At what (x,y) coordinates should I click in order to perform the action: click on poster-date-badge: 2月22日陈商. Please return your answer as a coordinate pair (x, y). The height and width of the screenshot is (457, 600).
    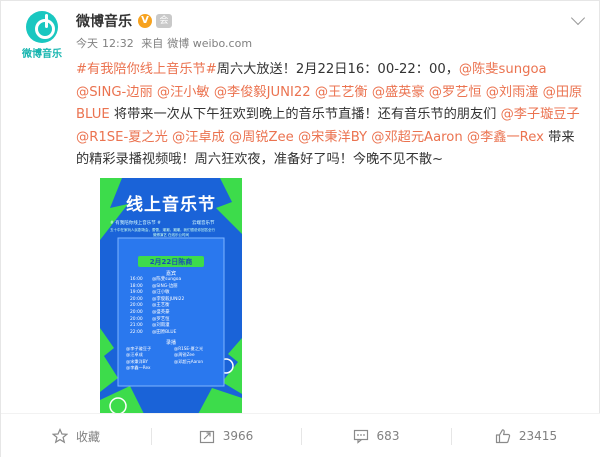
    Looking at the image, I should click on (171, 262).